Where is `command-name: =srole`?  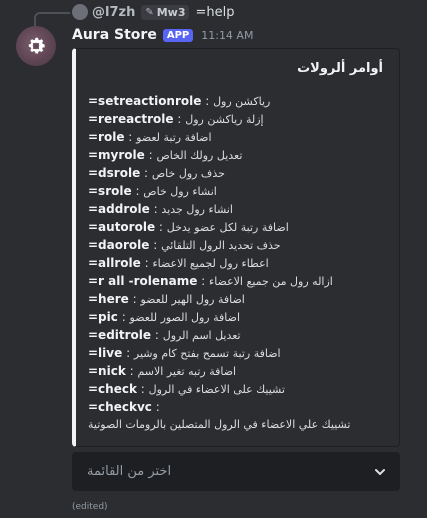 command-name: =srole is located at coordinates (110, 191).